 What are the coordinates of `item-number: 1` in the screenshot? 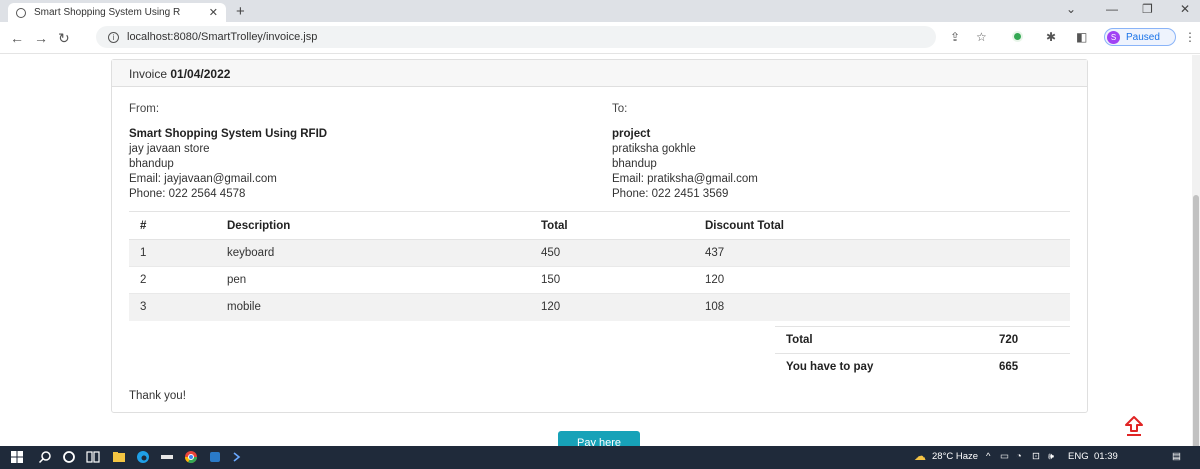 It's located at (178, 253).